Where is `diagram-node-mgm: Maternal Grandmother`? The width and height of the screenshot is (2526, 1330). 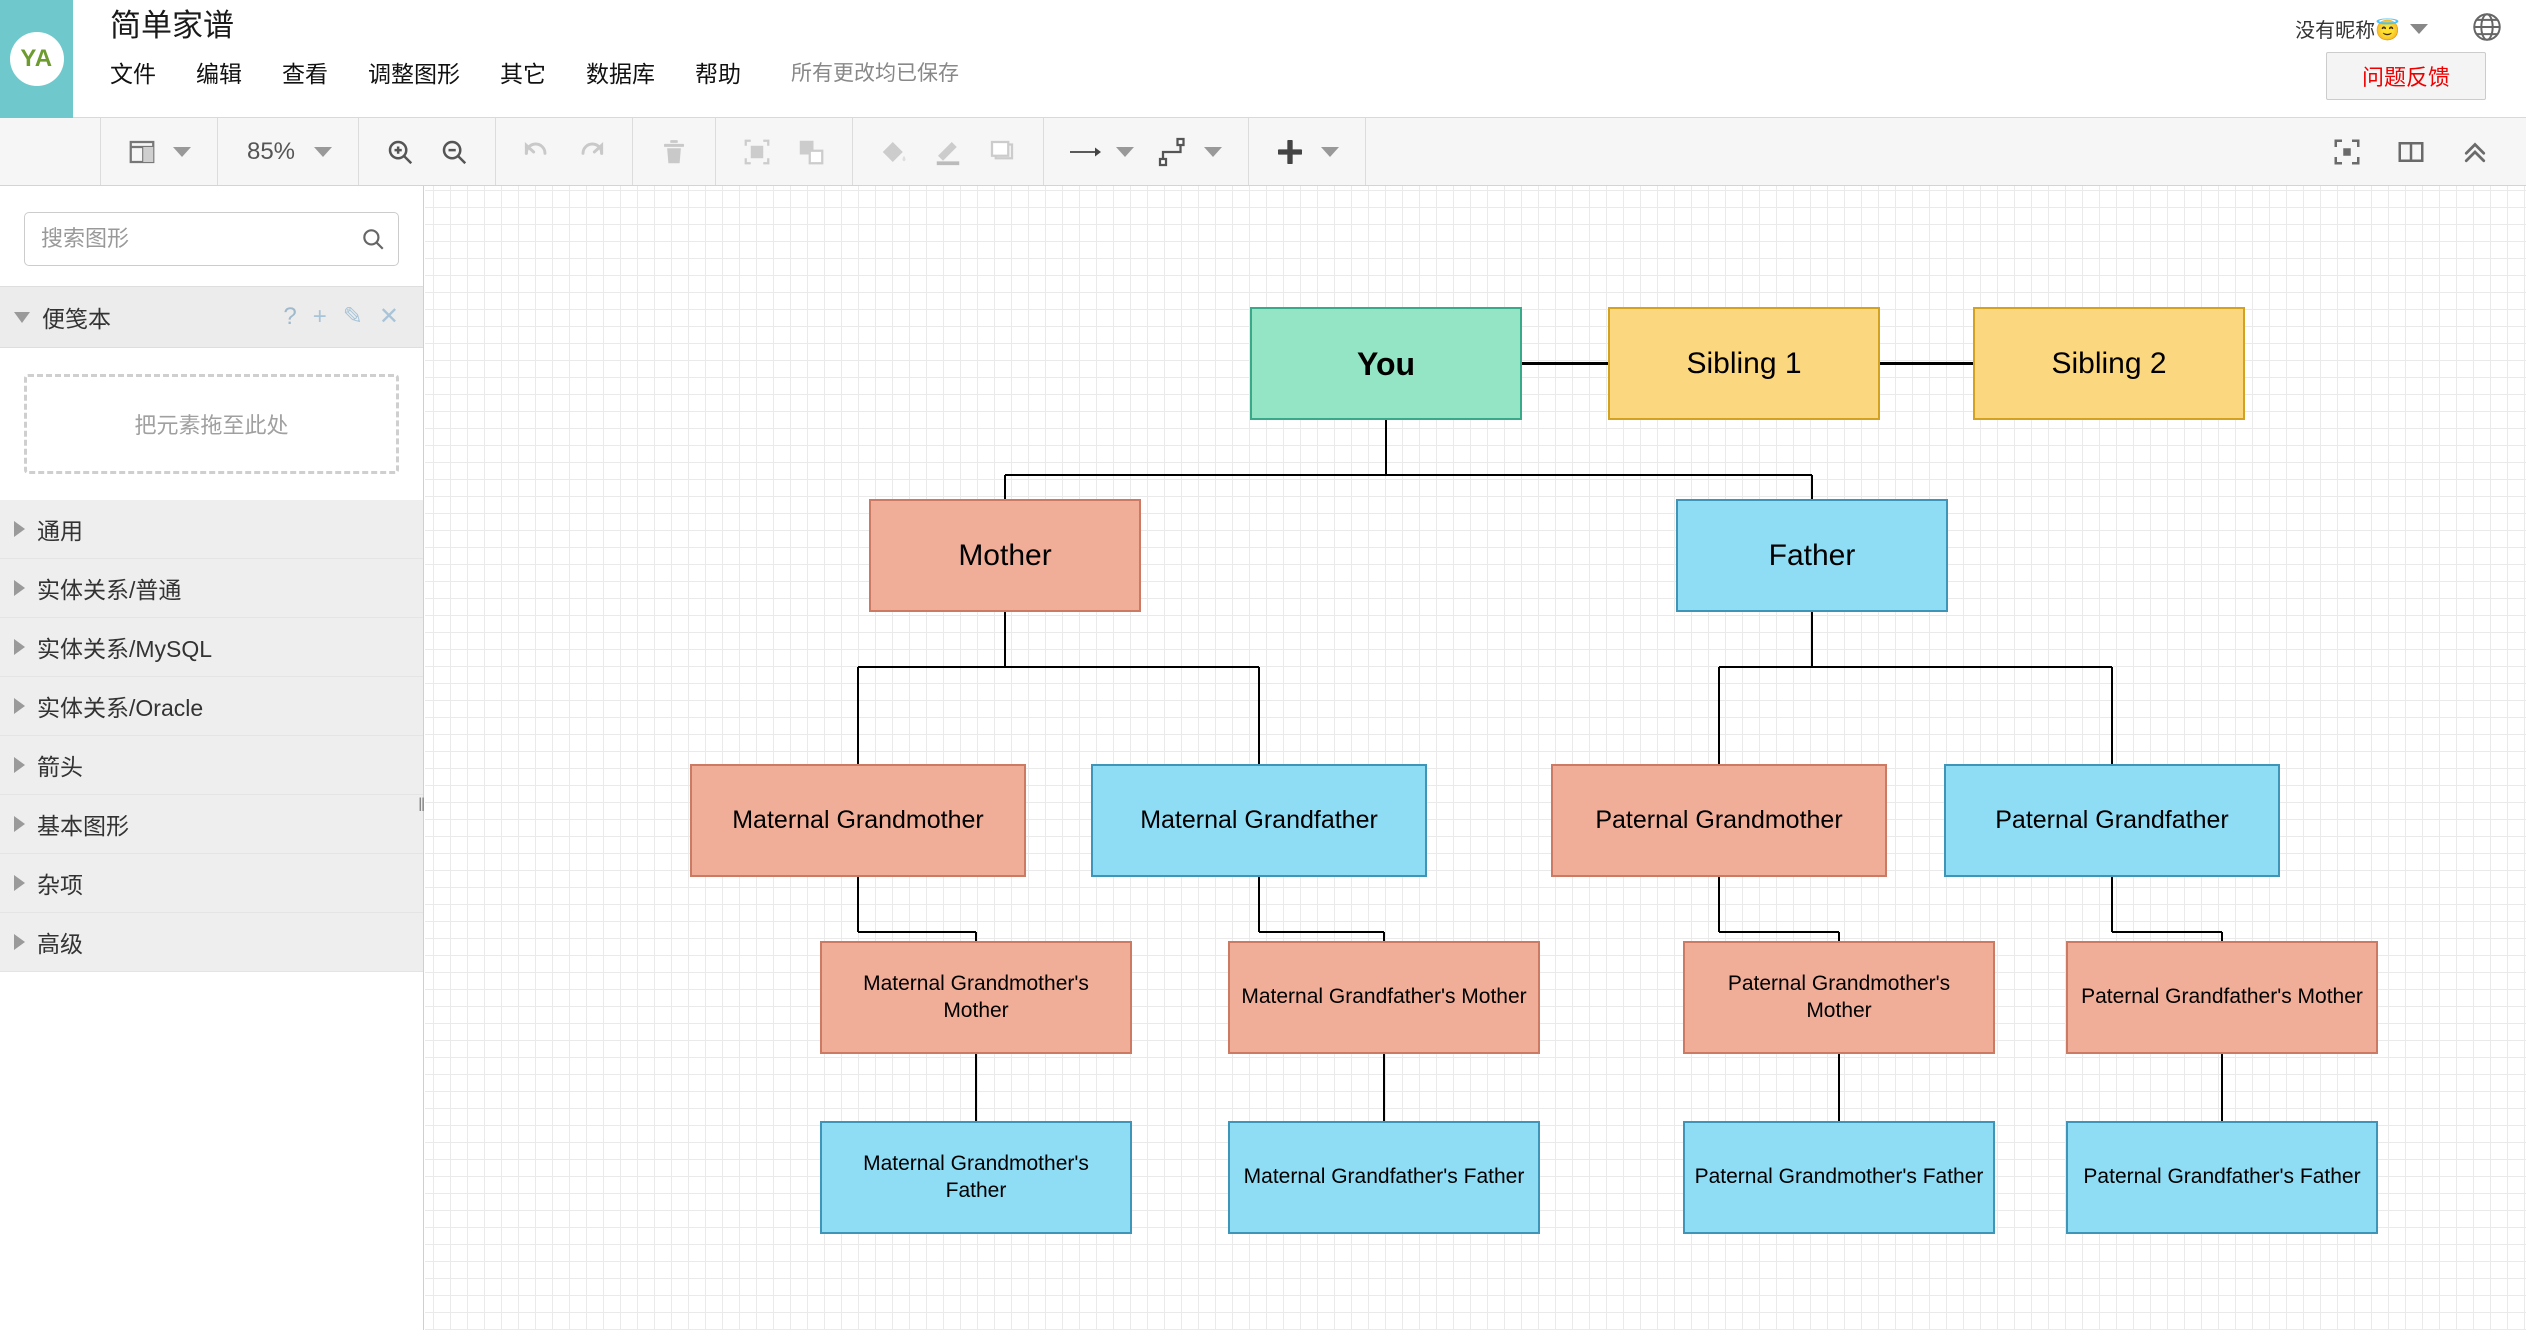 diagram-node-mgm: Maternal Grandmother is located at coordinates (858, 820).